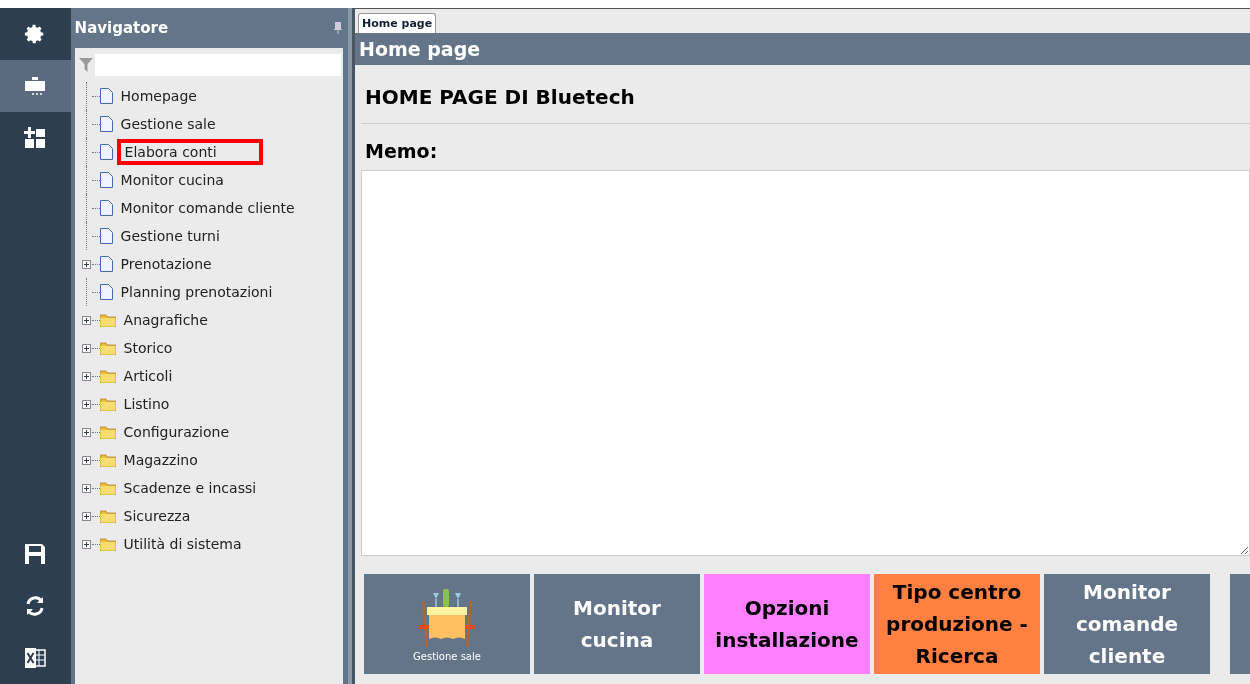 Image resolution: width=1250 pixels, height=684 pixels. I want to click on tree-item: Articoli, so click(148, 376).